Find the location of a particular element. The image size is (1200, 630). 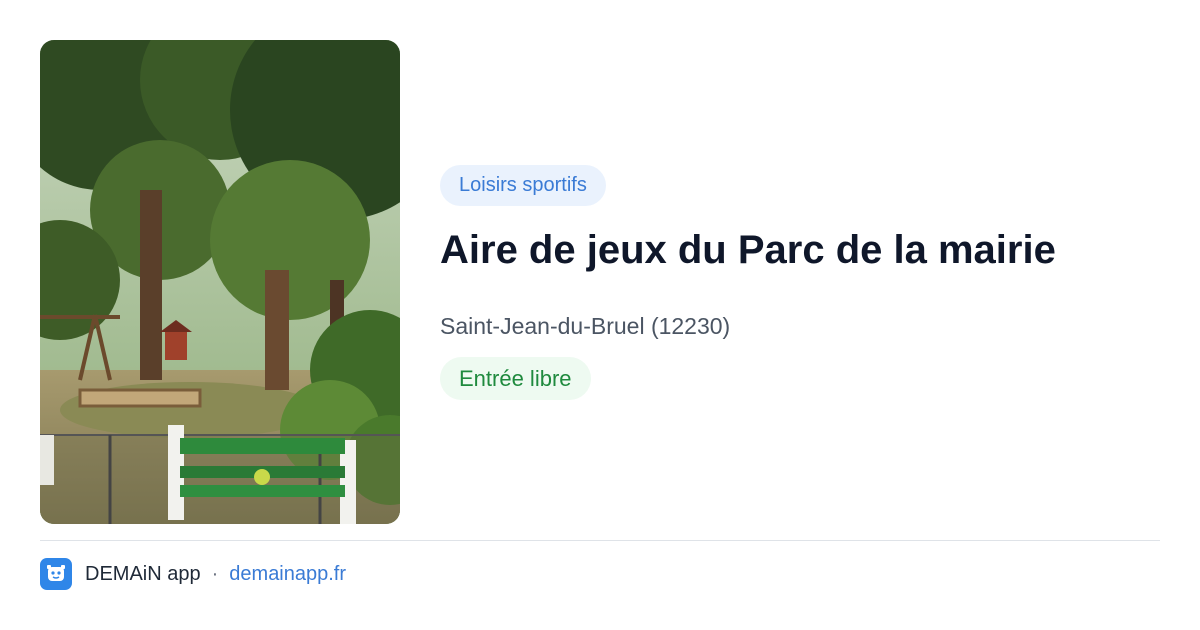

place-title: Aire de jeux du Parc de la mairie is located at coordinates (748, 250).